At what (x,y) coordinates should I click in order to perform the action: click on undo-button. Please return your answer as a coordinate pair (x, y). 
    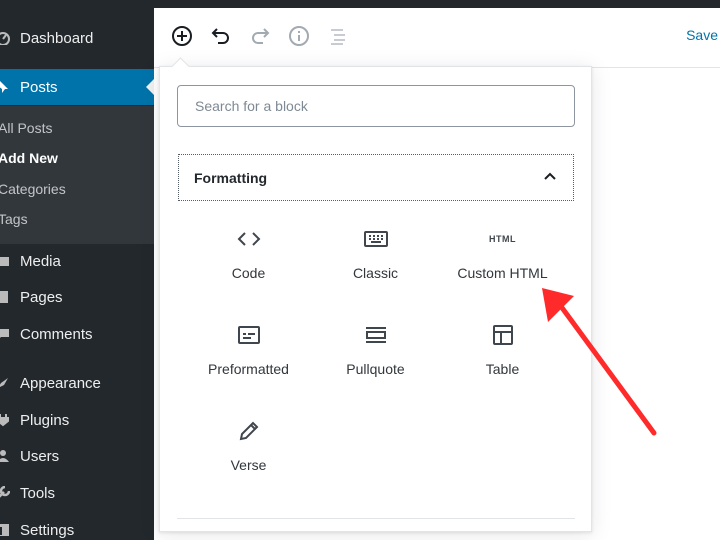
    Looking at the image, I should click on (221, 36).